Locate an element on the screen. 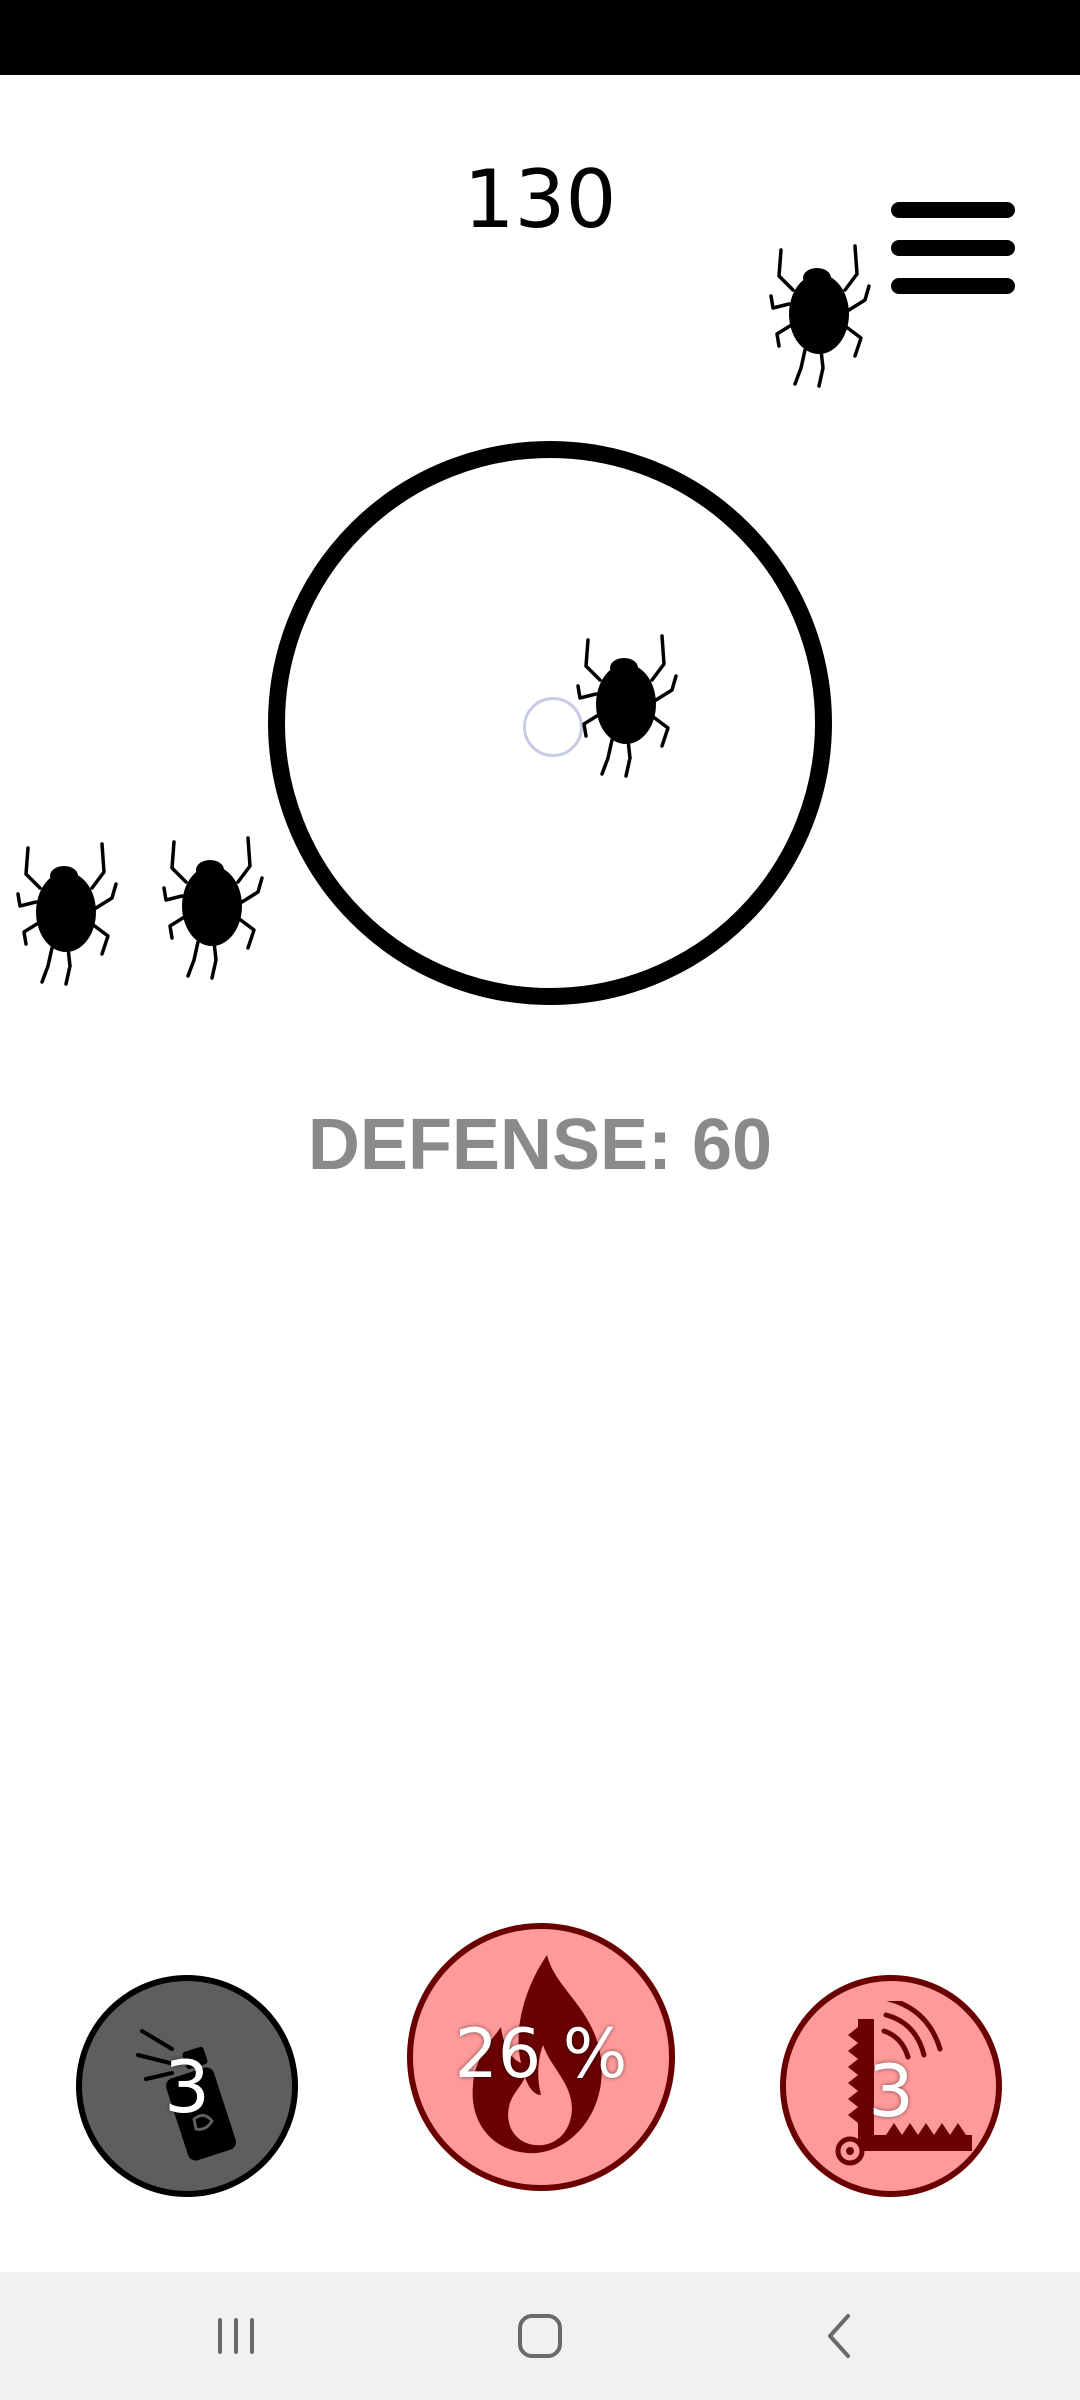 This screenshot has width=1080, height=2400. fire-powerup-button: 26 % is located at coordinates (541, 2057).